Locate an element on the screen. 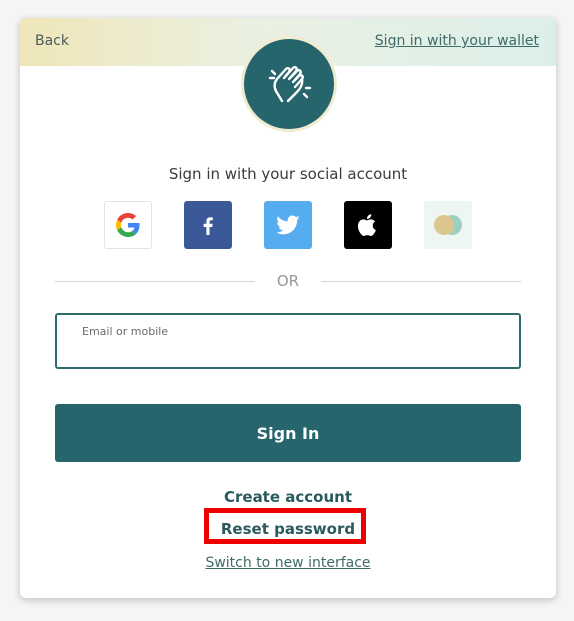 This screenshot has height=621, width=574. back-link: Back is located at coordinates (52, 41).